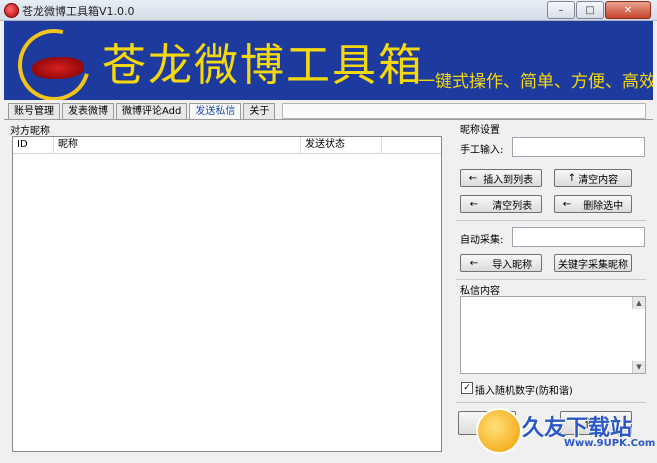  Describe the element at coordinates (482, 150) in the screenshot. I see `manual-input-label: 手工输入:` at that location.